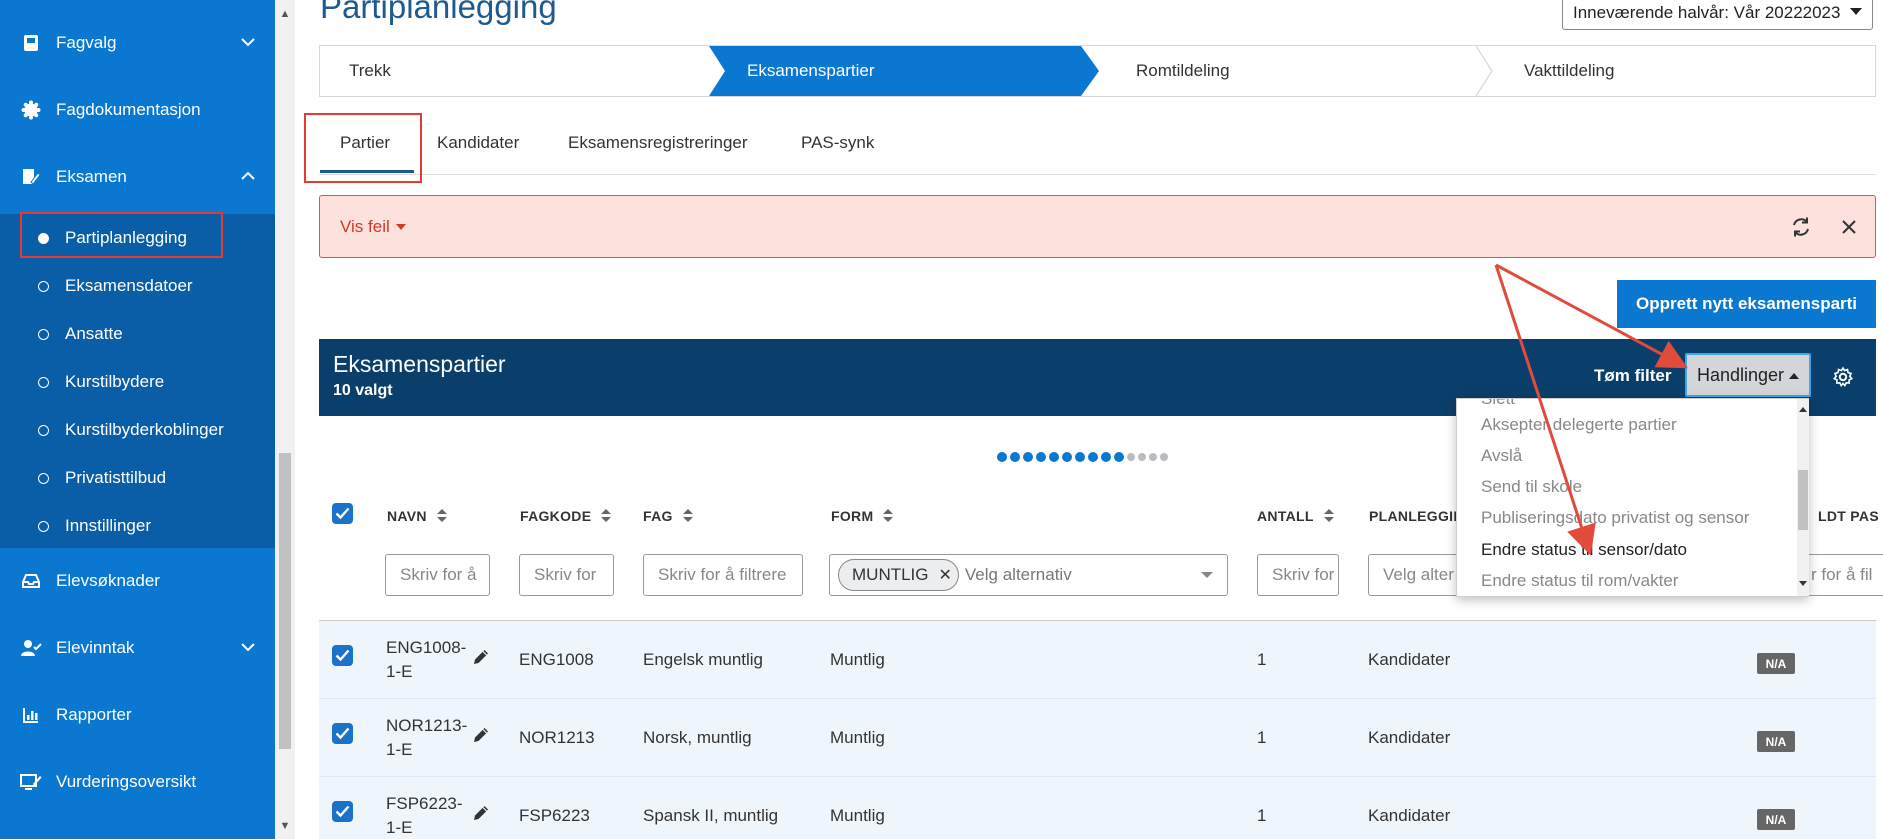 This screenshot has width=1883, height=839. I want to click on semester-select: Inneværende halvår: Vår 20222023, so click(1717, 15).